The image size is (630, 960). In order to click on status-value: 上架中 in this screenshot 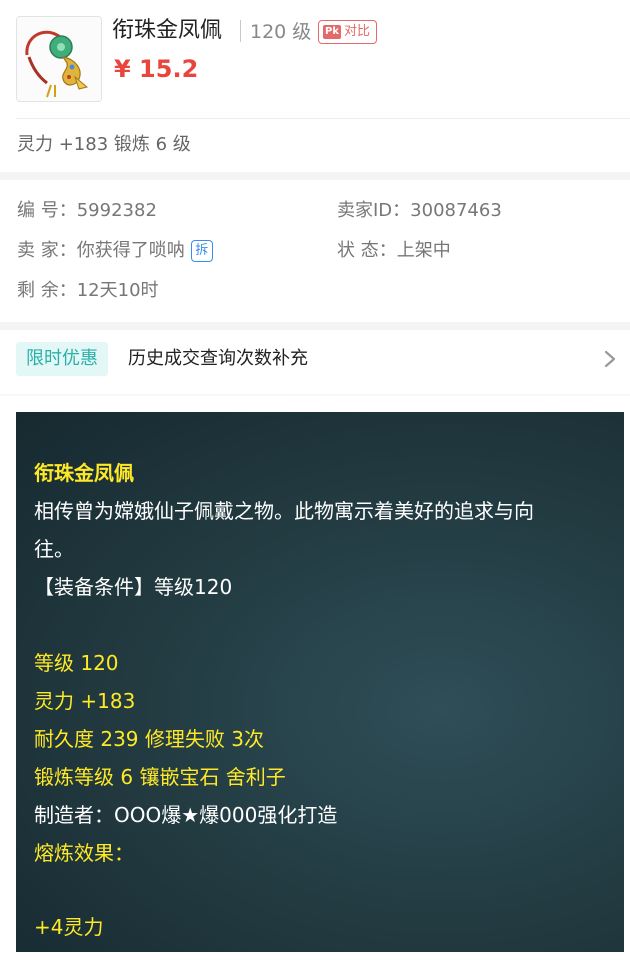, I will do `click(423, 250)`.